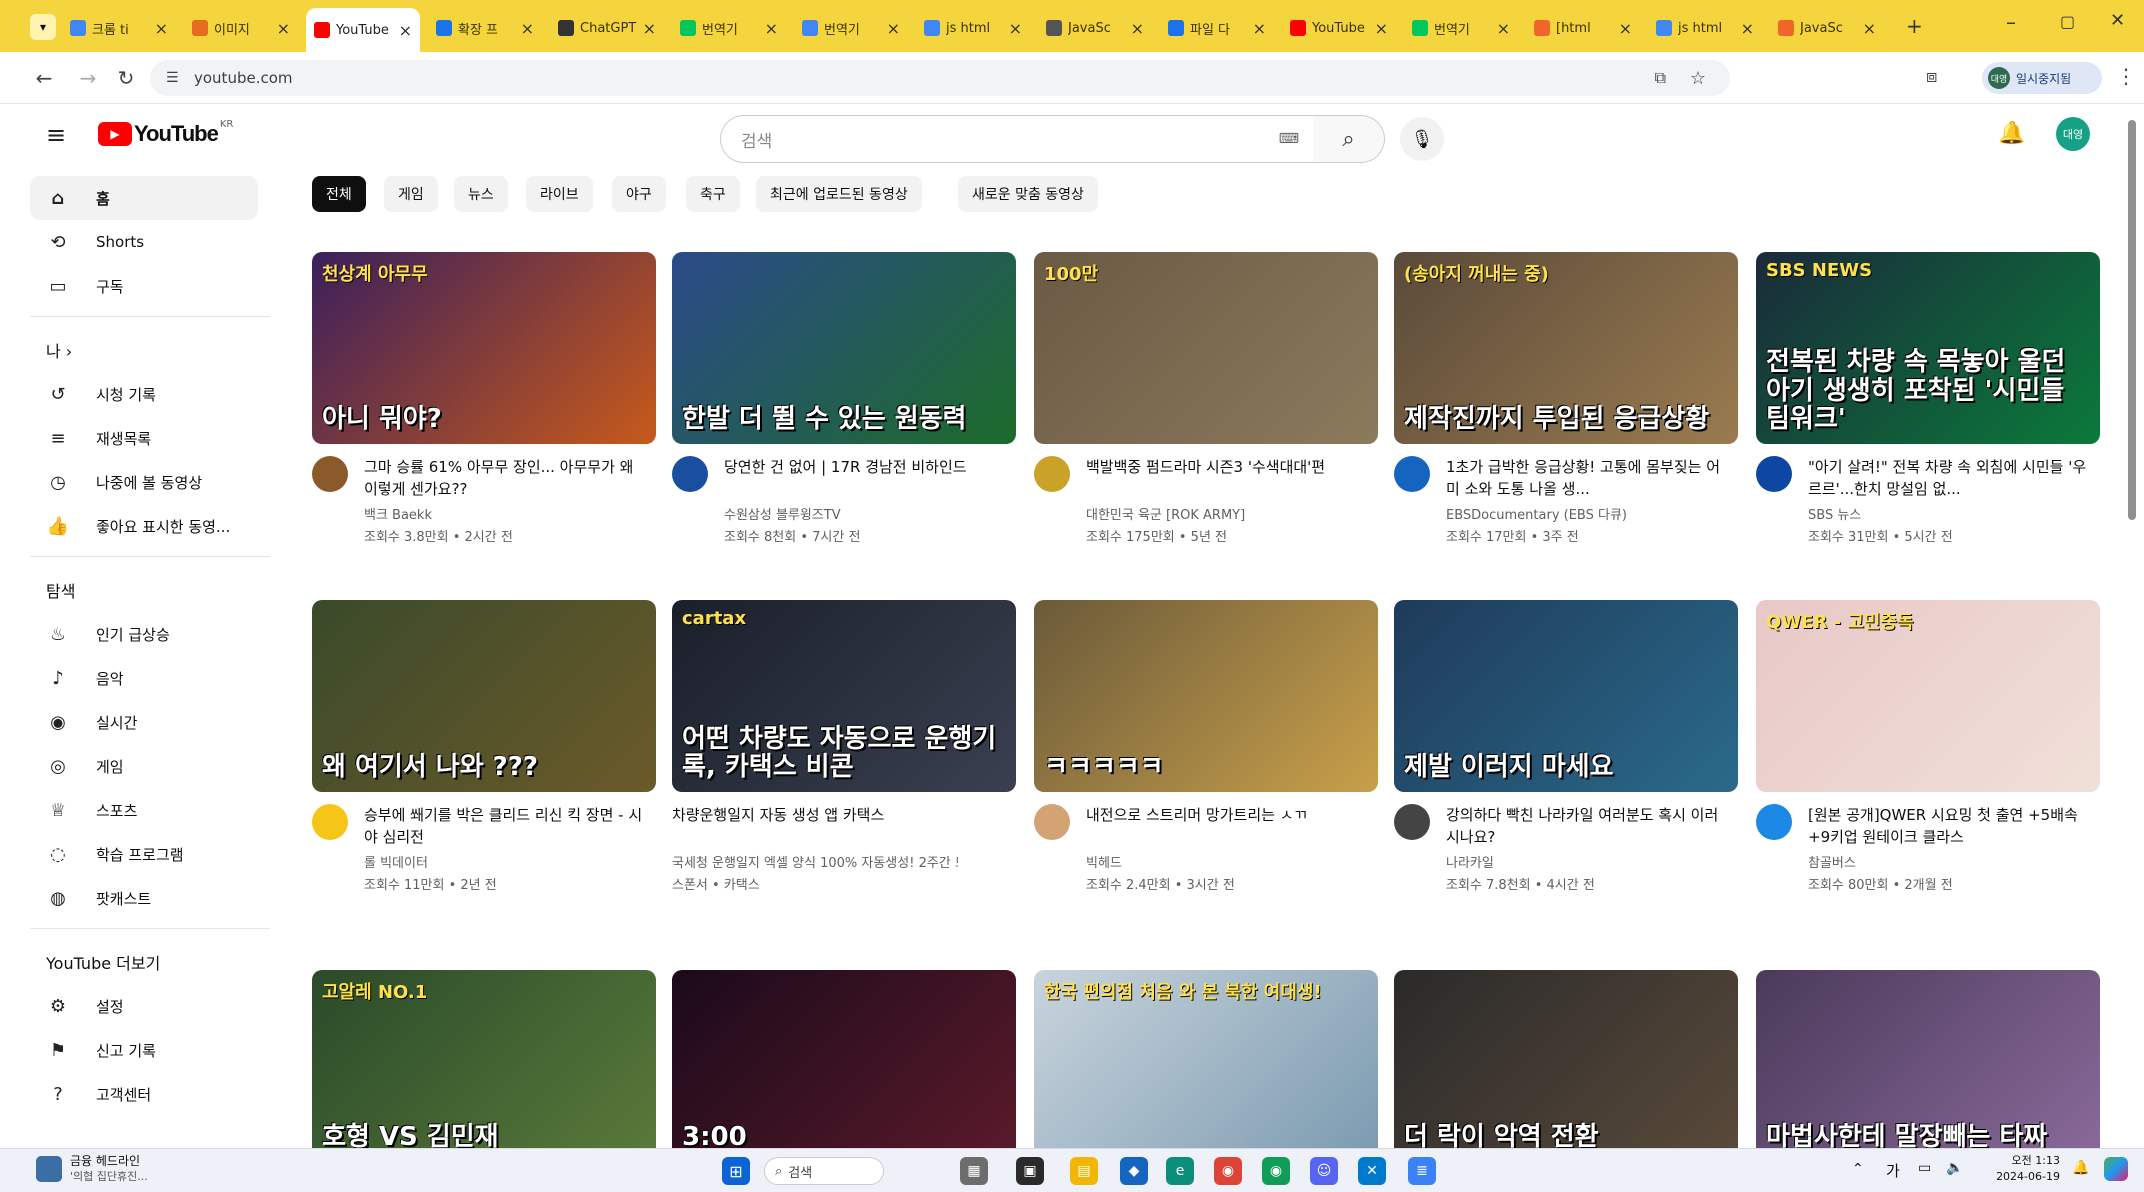 This screenshot has height=1192, width=2144. What do you see at coordinates (1229, 861) in the screenshot?
I see `channel-name: 빅헤드` at bounding box center [1229, 861].